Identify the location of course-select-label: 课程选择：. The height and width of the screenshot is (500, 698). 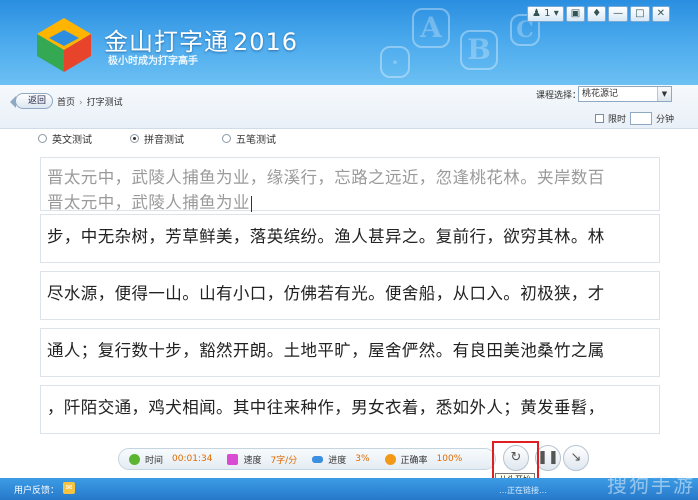
(559, 96).